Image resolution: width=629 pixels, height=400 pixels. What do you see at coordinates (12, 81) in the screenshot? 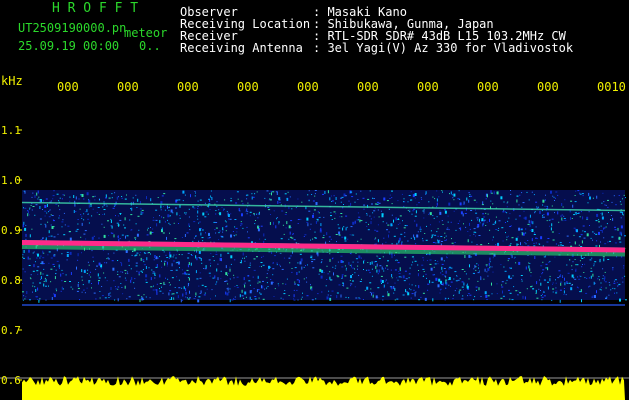
I see `y-axis-label: kHz` at bounding box center [12, 81].